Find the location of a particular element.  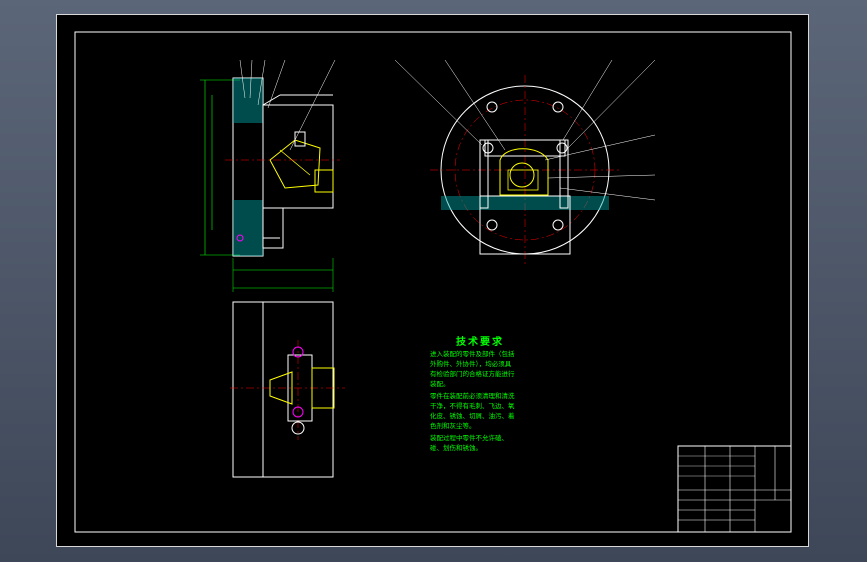

side-view is located at coordinates (525, 162).